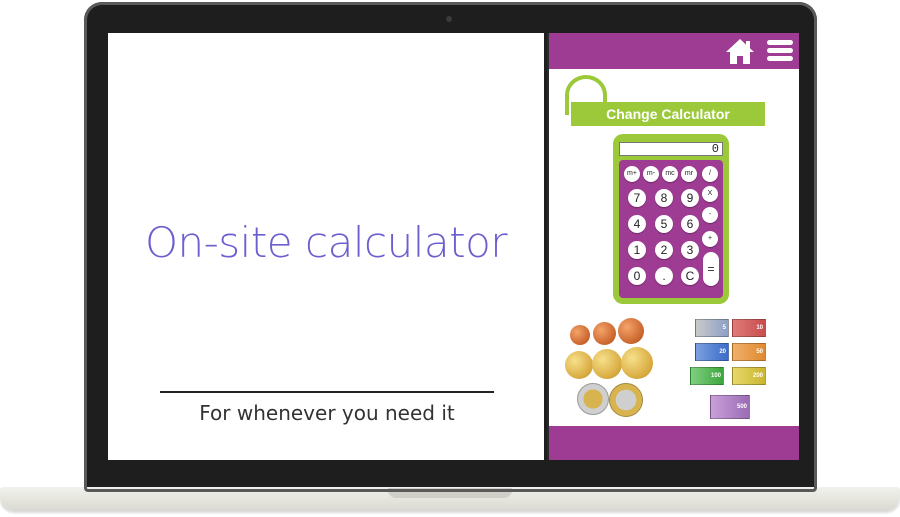  What do you see at coordinates (449, 19) in the screenshot?
I see `camera` at bounding box center [449, 19].